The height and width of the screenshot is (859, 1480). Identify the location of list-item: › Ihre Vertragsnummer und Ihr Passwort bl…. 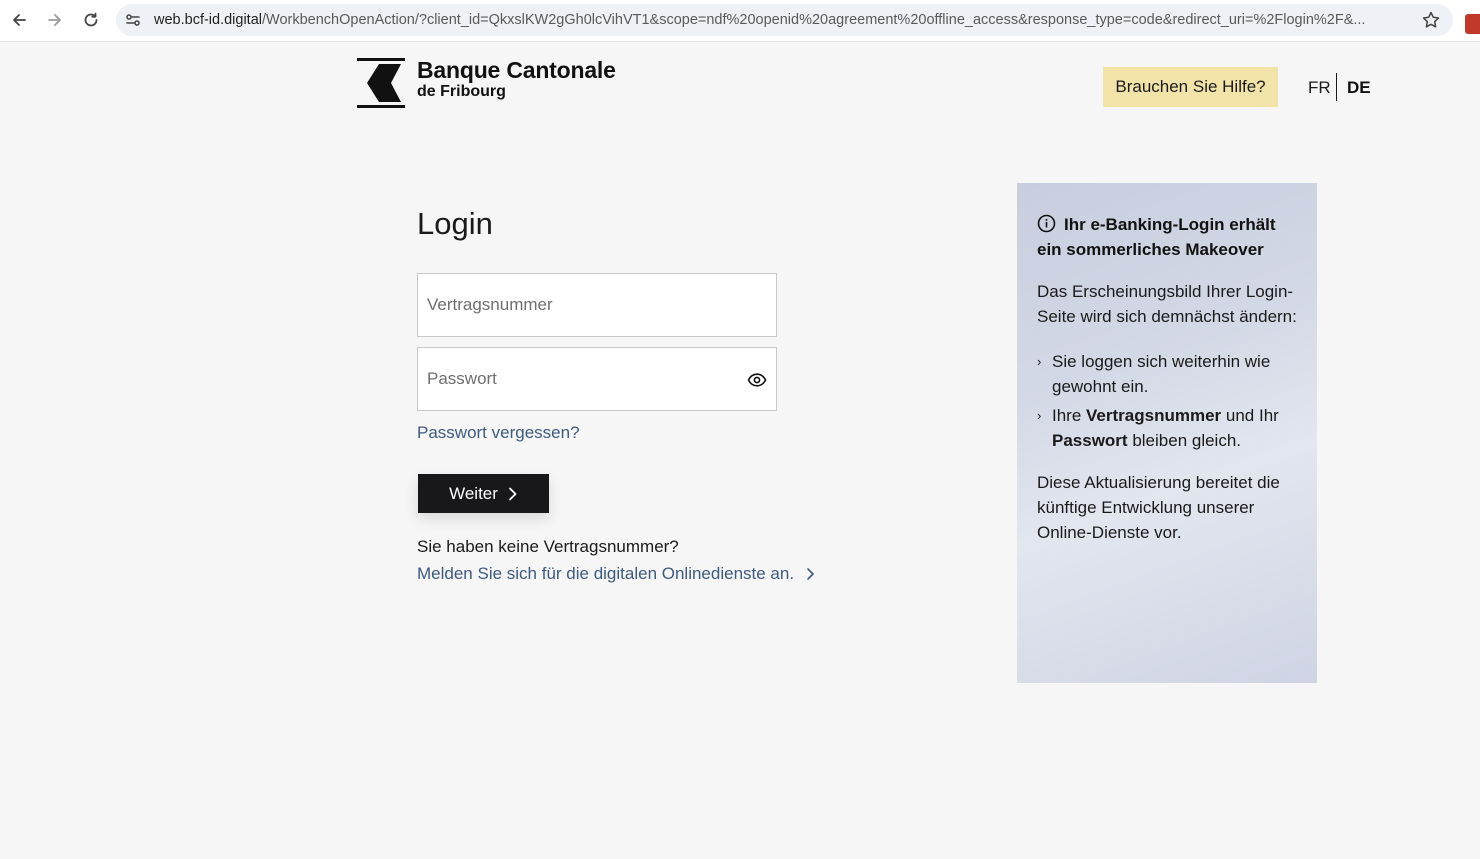
(1167, 428).